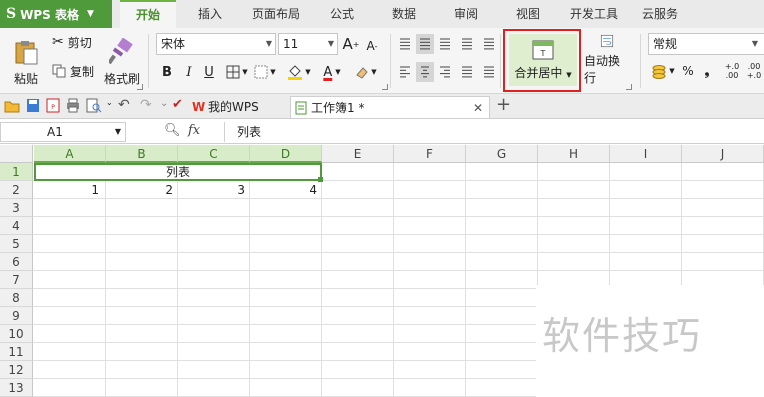 This screenshot has height=397, width=764. What do you see at coordinates (574, 154) in the screenshot?
I see `column-header-h: H` at bounding box center [574, 154].